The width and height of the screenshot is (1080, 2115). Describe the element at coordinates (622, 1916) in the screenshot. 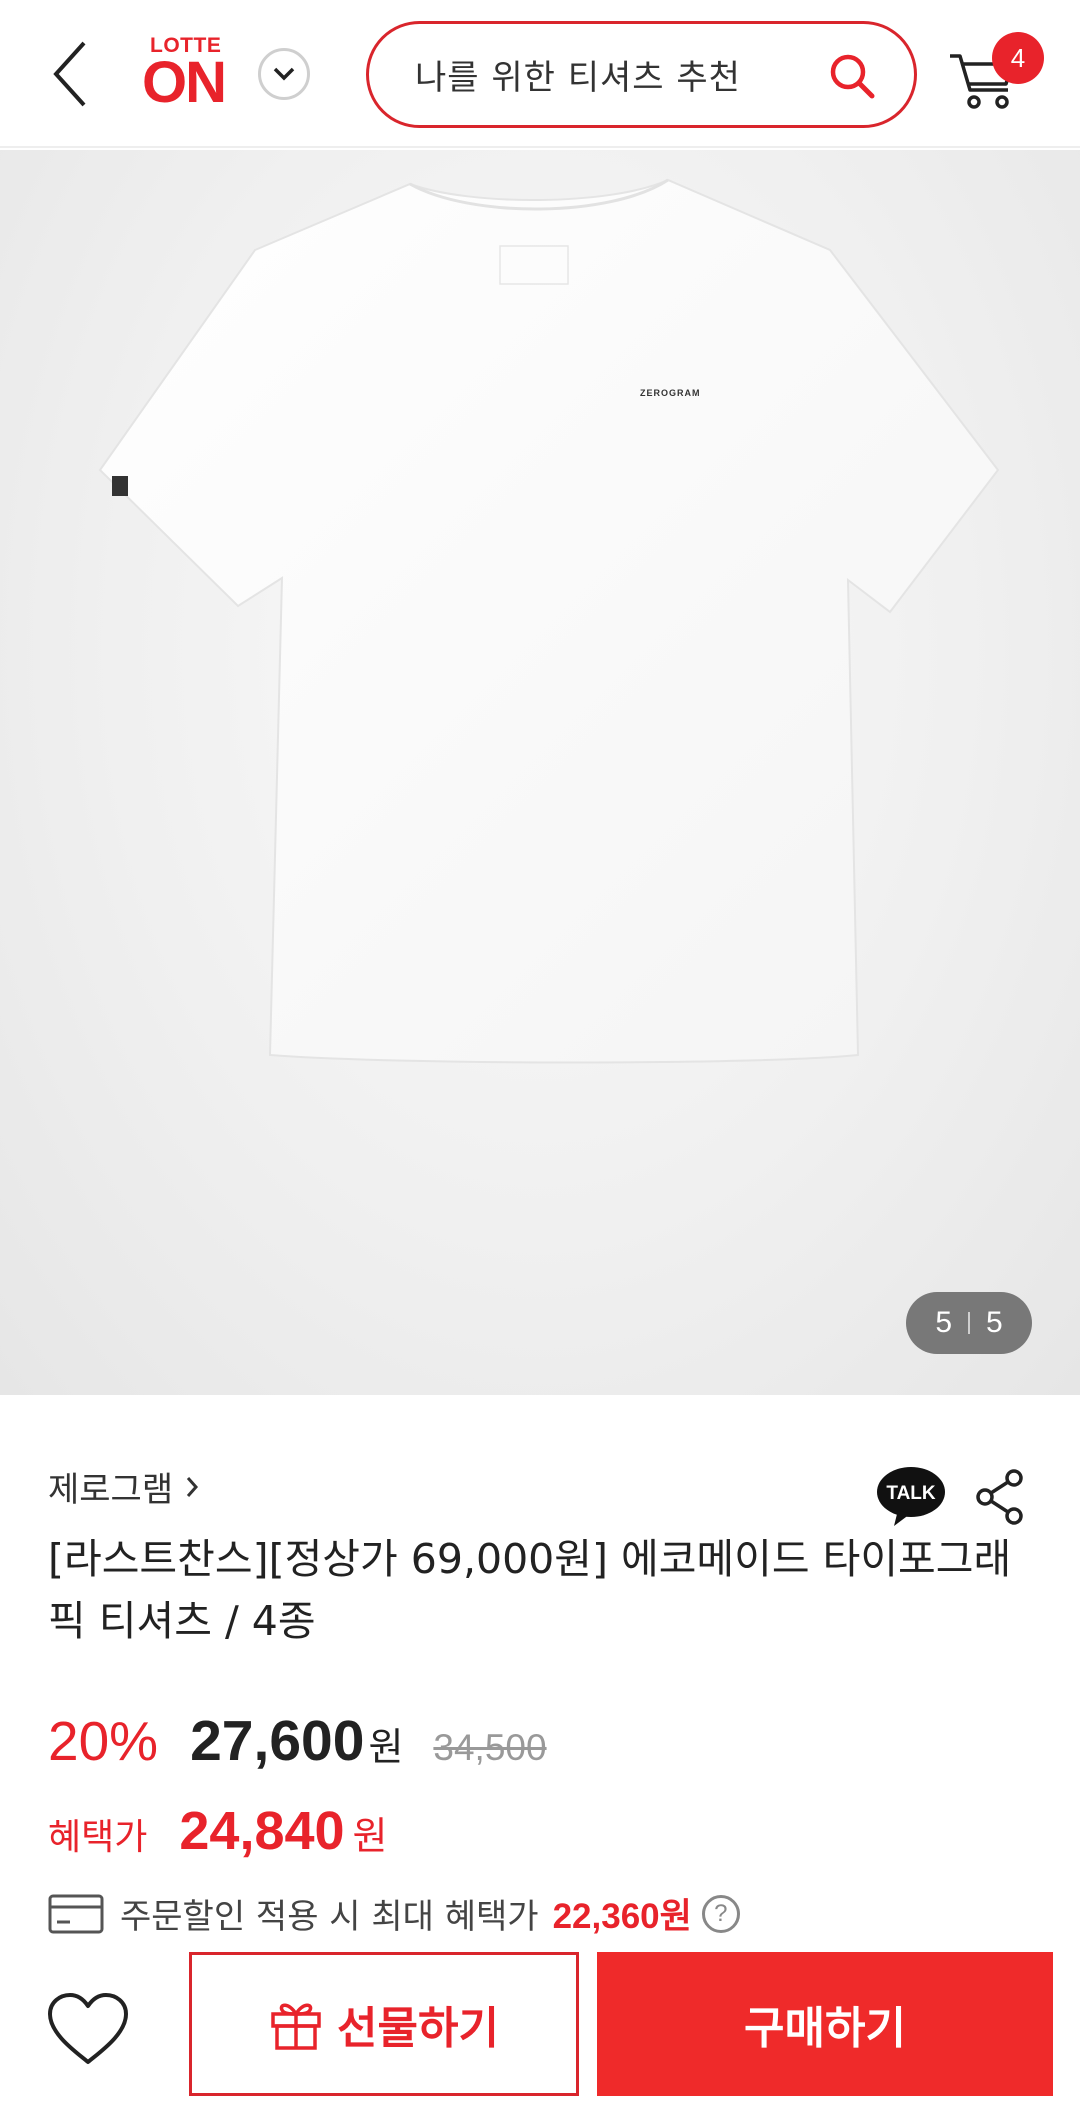

I see `max-benefit-amount: 22,360원` at that location.